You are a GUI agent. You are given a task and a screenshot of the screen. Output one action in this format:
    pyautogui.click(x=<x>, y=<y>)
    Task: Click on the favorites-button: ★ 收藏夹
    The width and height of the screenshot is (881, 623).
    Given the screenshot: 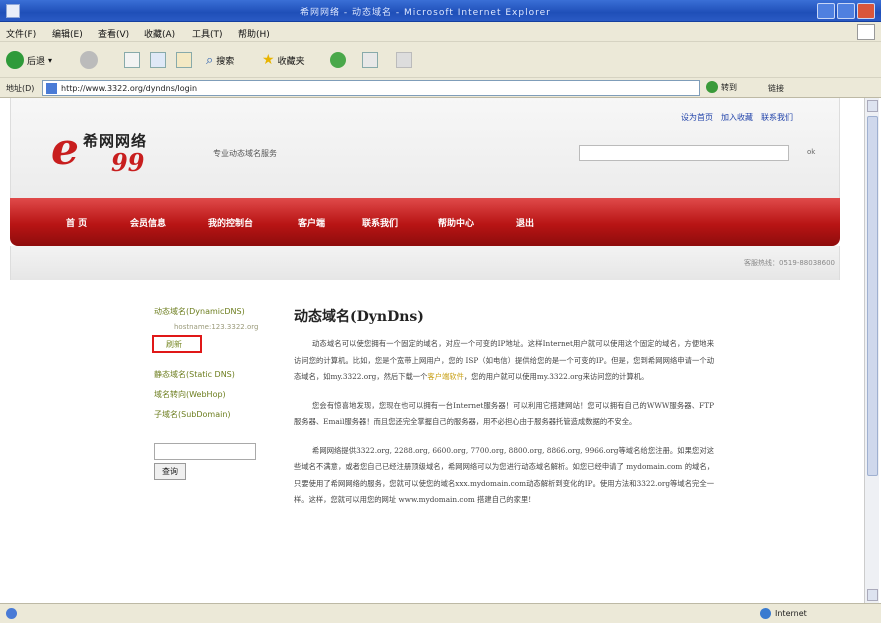 What is the action you would take?
    pyautogui.click(x=283, y=60)
    